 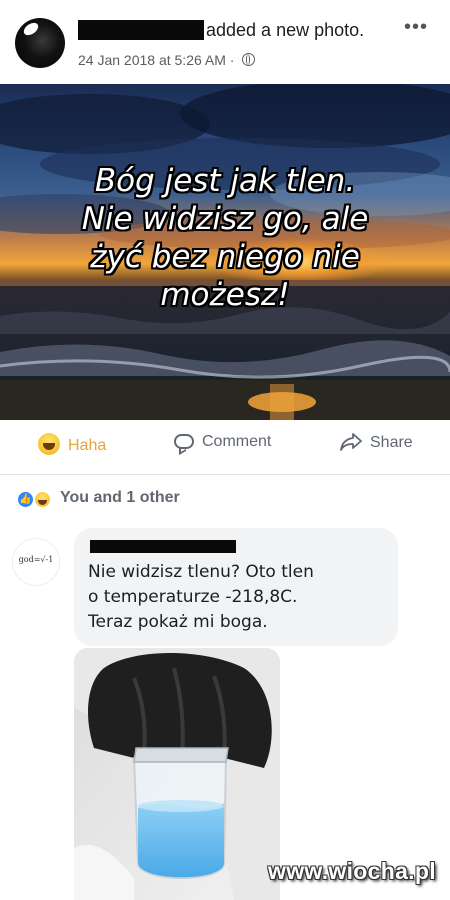 I want to click on comment-line-2: o temperaturze -218,8C., so click(x=193, y=597).